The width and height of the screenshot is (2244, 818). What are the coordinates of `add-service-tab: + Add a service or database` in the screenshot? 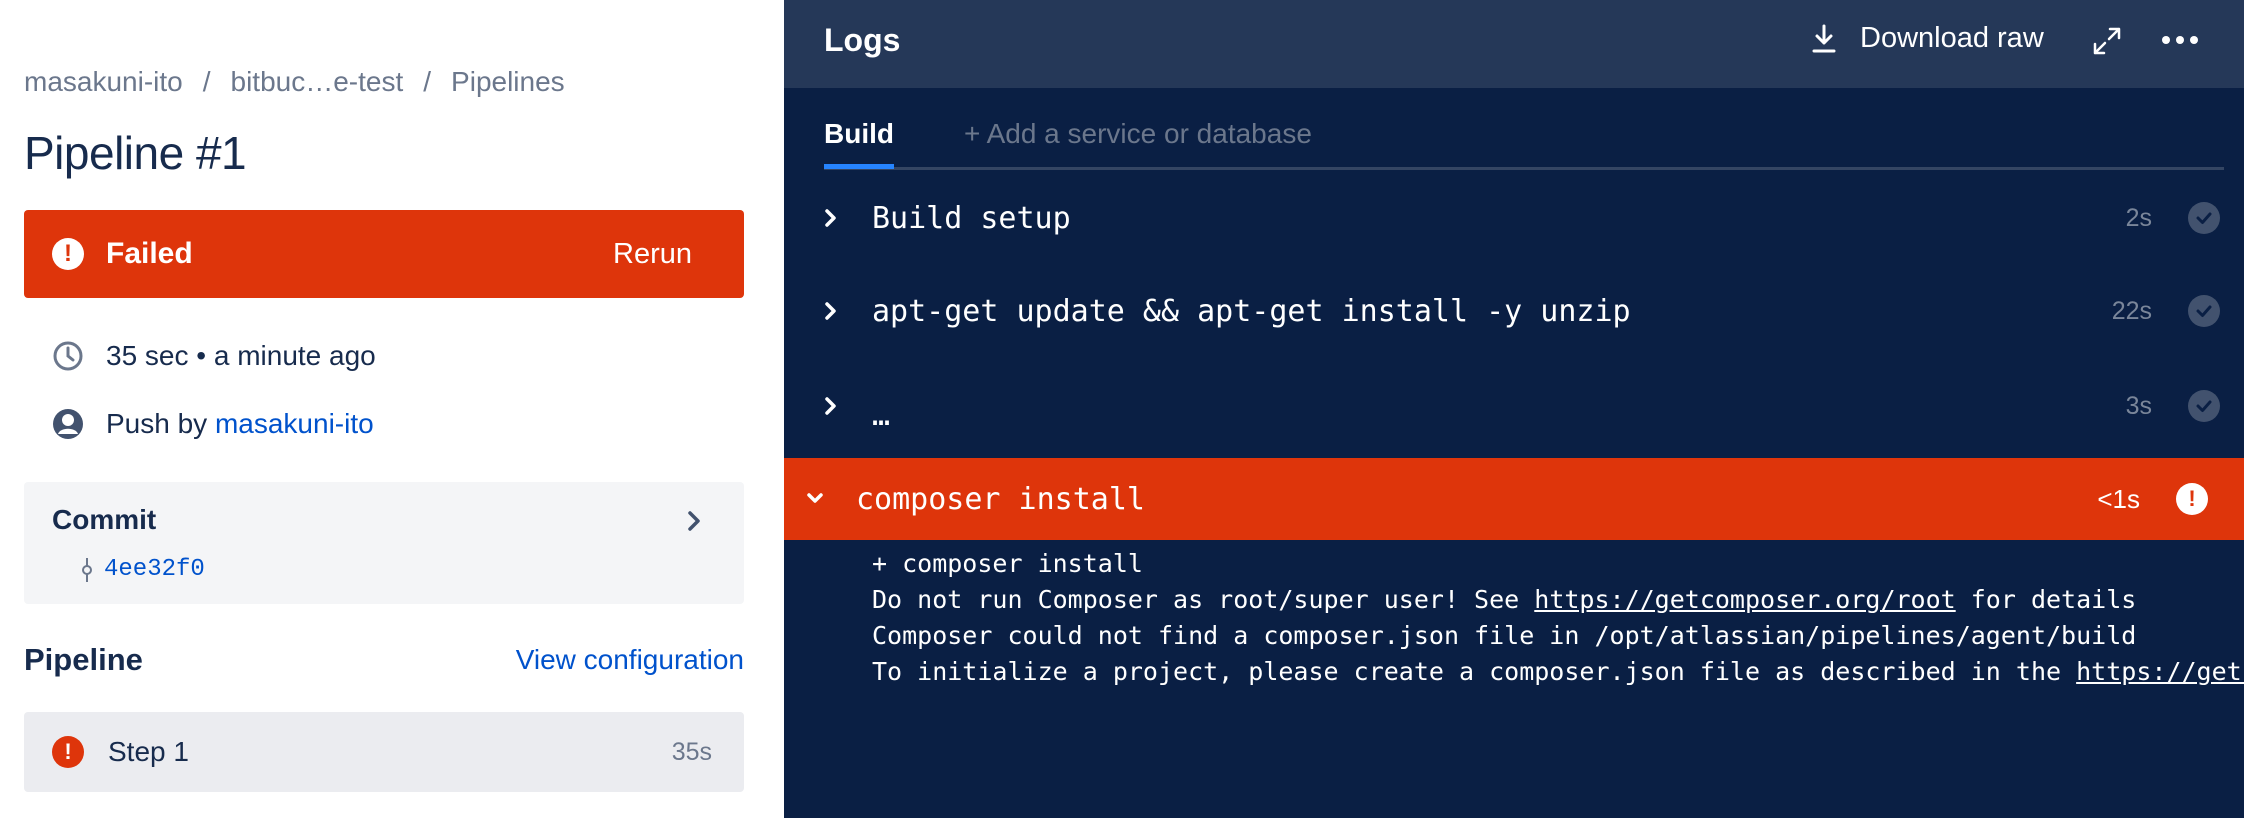 It's located at (1138, 134).